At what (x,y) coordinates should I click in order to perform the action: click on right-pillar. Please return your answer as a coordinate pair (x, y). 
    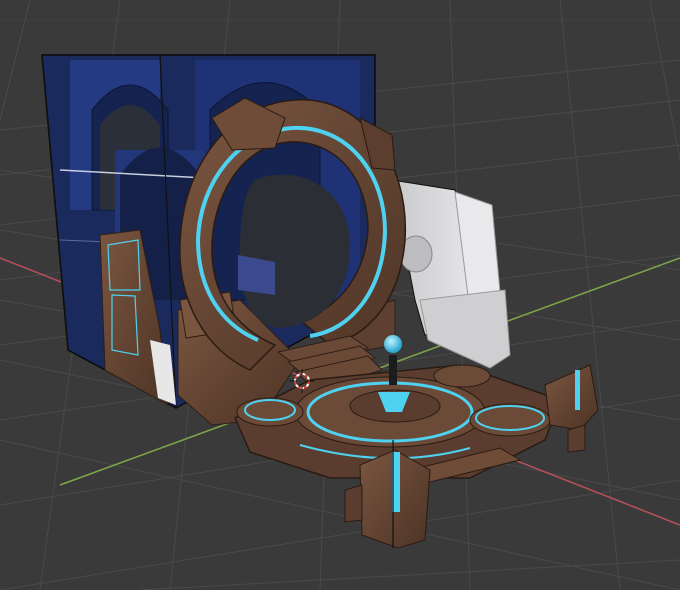
    Looking at the image, I should click on (571, 408).